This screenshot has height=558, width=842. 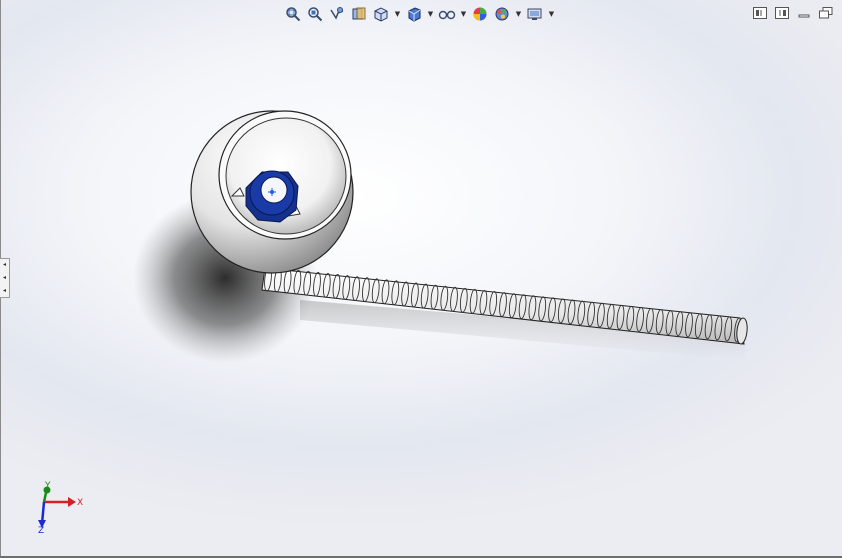 What do you see at coordinates (48, 486) in the screenshot?
I see `triad-y-label: Y` at bounding box center [48, 486].